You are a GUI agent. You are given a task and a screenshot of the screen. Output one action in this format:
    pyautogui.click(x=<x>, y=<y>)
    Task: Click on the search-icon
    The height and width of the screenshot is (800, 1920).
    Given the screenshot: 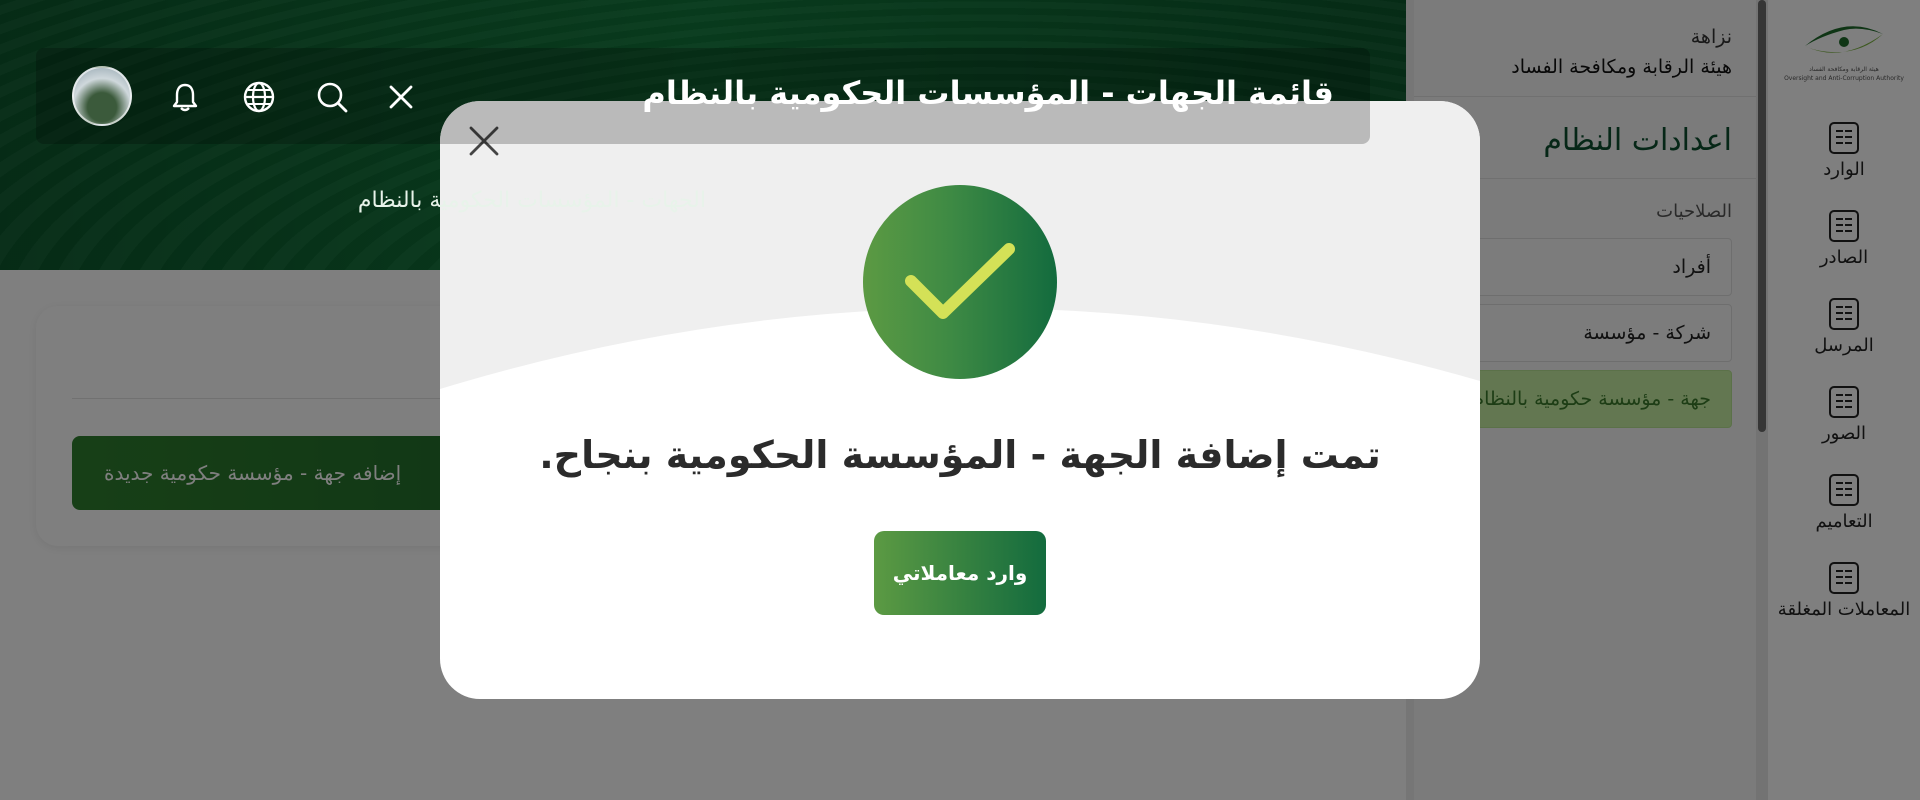 What is the action you would take?
    pyautogui.click(x=332, y=97)
    